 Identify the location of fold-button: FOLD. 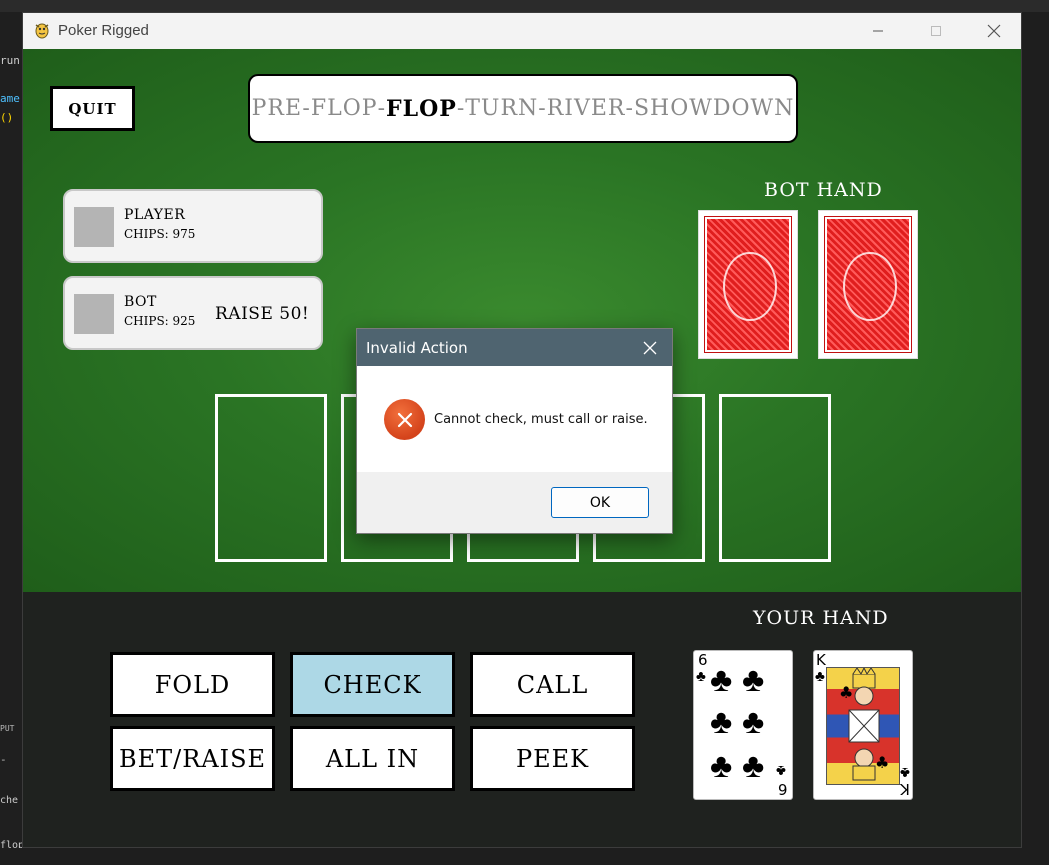
(192, 684).